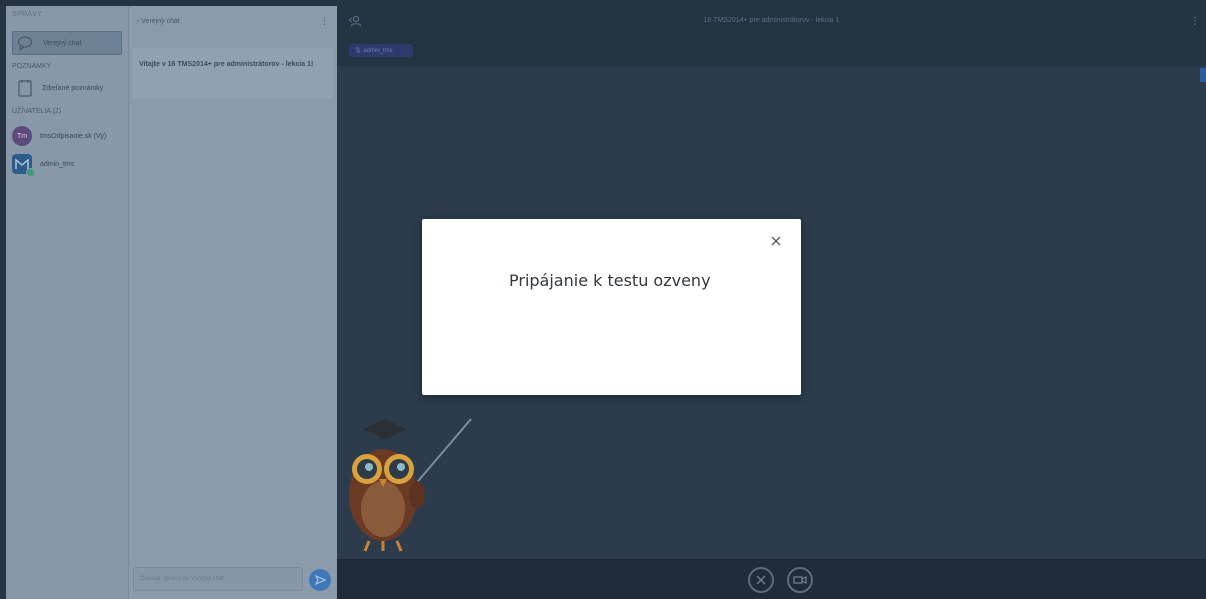  Describe the element at coordinates (611, 307) in the screenshot. I see `echo-test-modal: Pripájanie k testu ozveny` at that location.